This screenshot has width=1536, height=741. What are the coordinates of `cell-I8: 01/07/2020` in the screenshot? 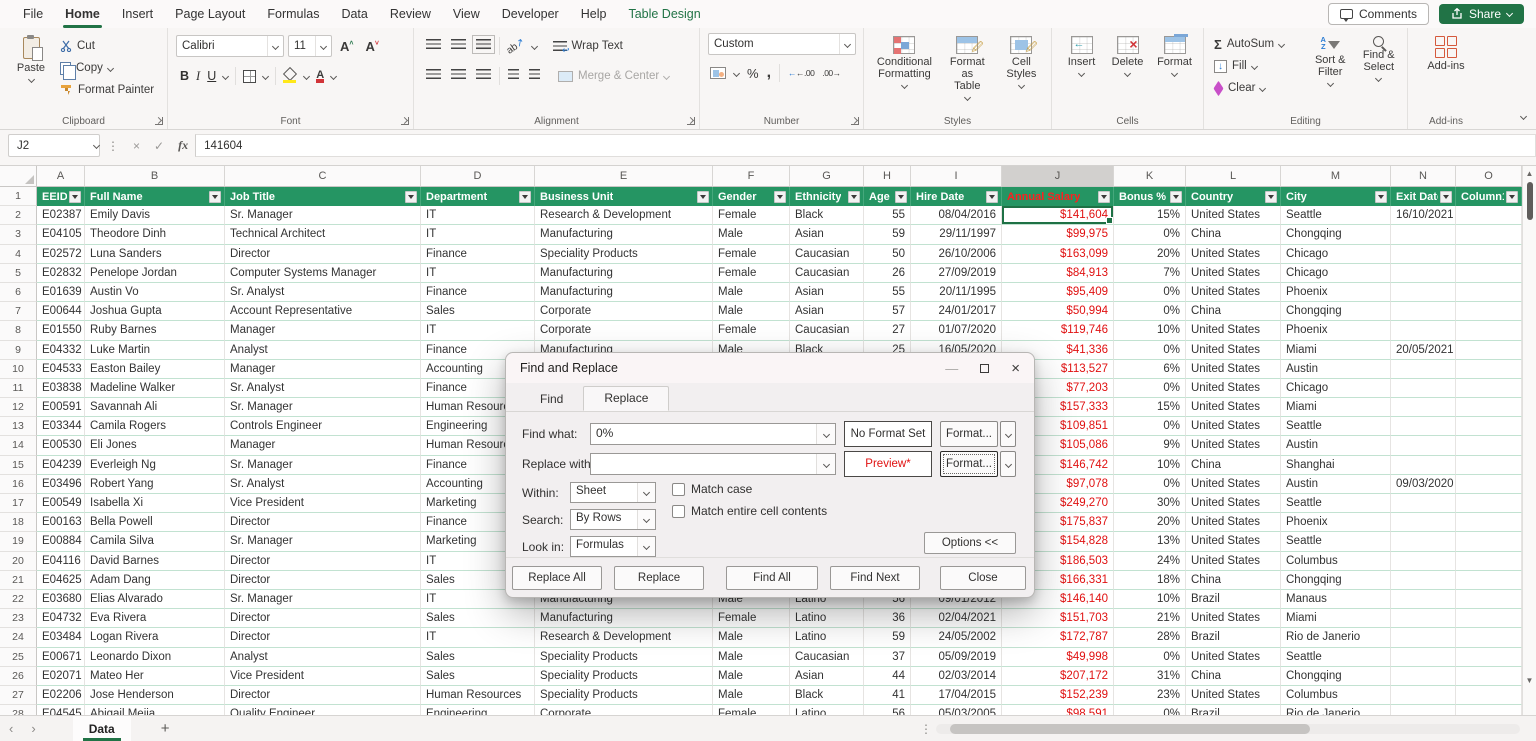 It's located at (956, 331).